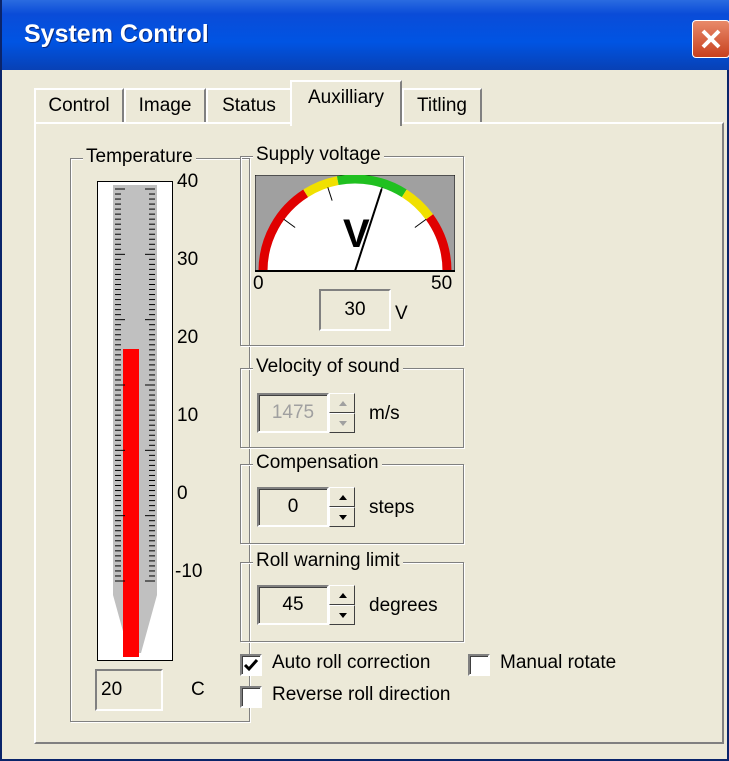 The height and width of the screenshot is (761, 729). What do you see at coordinates (403, 605) in the screenshot?
I see `roll-warning-limit-unit: degrees` at bounding box center [403, 605].